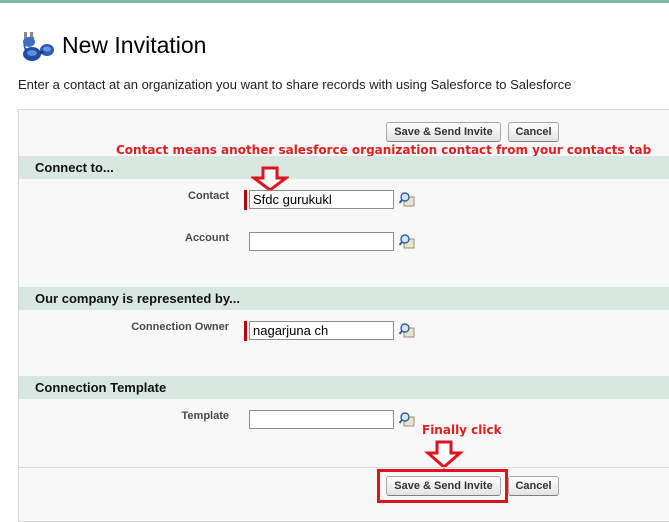 The width and height of the screenshot is (669, 522). Describe the element at coordinates (270, 179) in the screenshot. I see `red-down-arrow-contact` at that location.